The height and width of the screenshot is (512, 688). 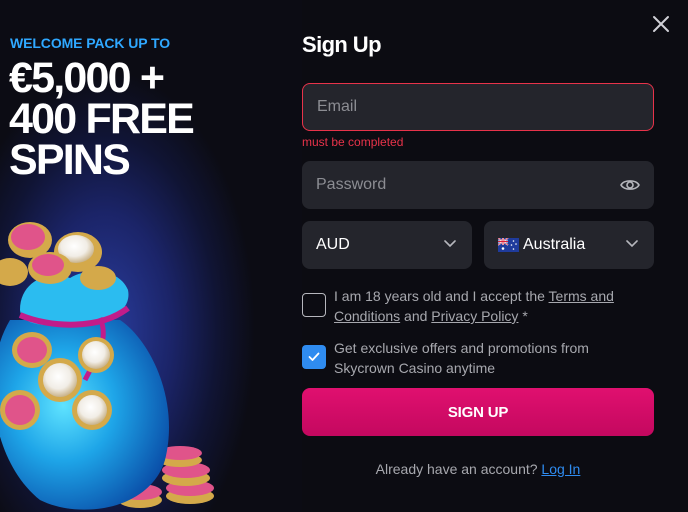 I want to click on promo-headline-line: SPINS, so click(x=70, y=160).